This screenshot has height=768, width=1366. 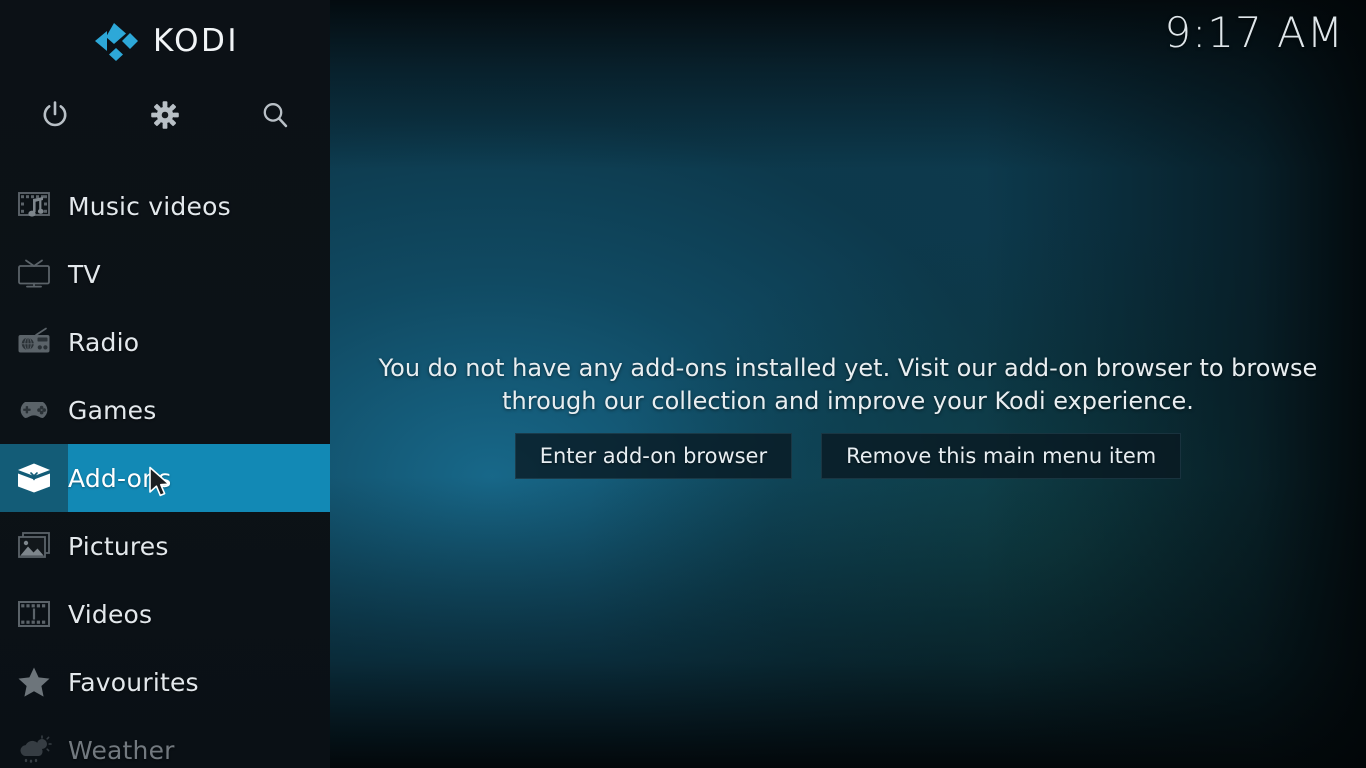 I want to click on videos-icon, so click(x=34, y=614).